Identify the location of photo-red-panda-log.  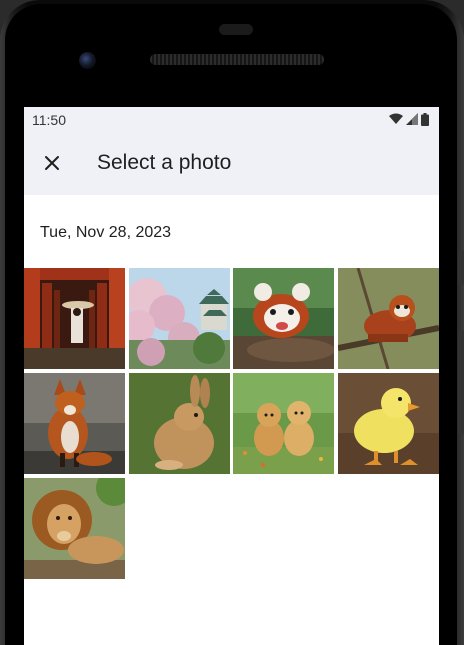
(283, 318).